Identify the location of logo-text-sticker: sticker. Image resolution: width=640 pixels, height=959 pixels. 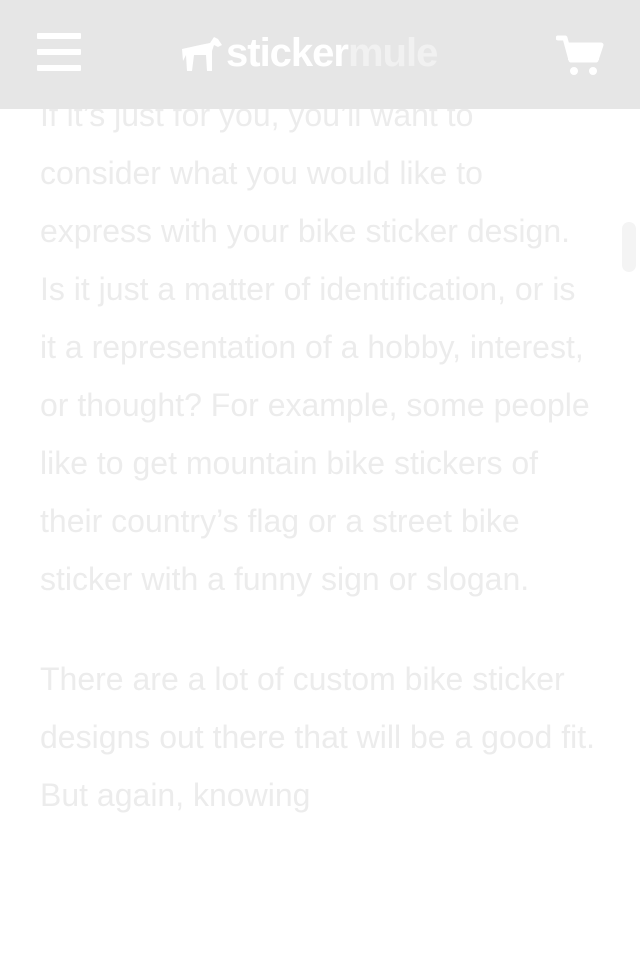
(287, 53).